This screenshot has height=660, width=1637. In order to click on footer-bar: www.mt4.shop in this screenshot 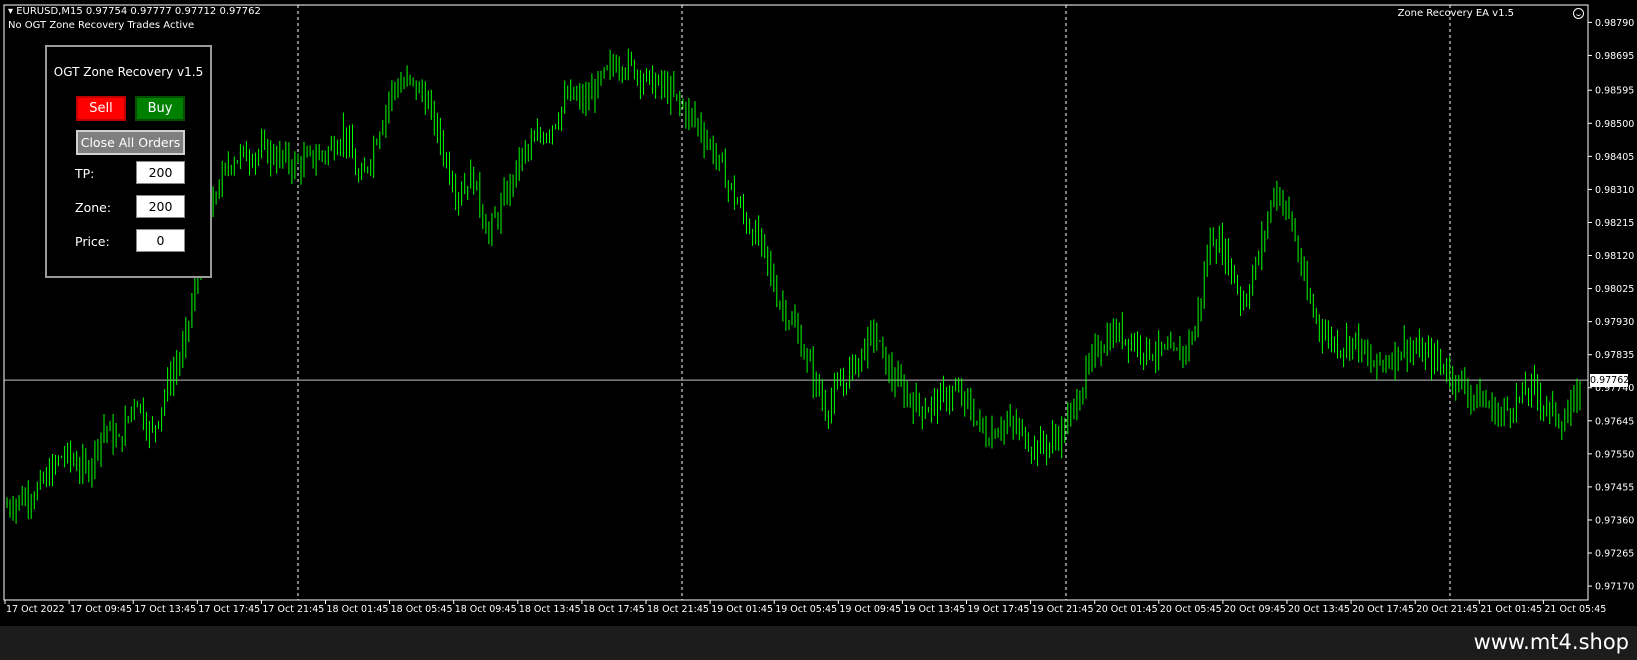, I will do `click(818, 643)`.